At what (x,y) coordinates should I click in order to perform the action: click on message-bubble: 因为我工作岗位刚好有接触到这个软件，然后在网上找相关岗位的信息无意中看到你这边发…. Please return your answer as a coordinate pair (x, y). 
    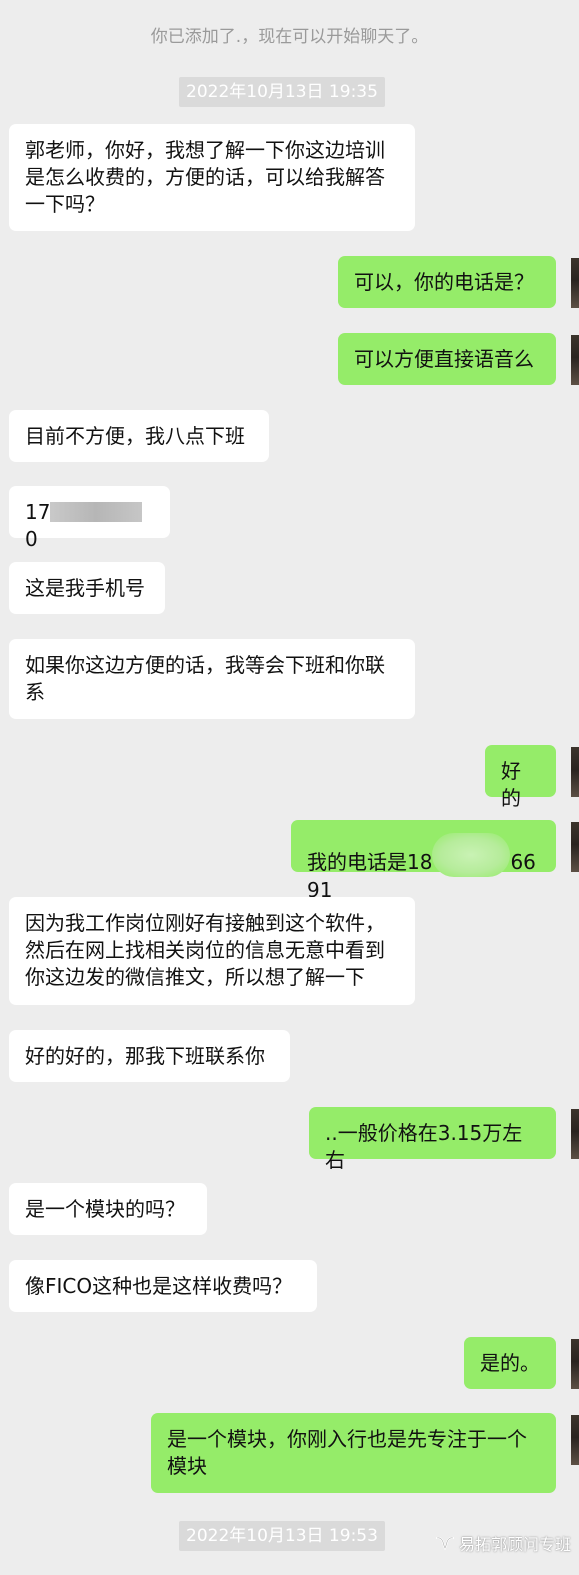
    Looking at the image, I should click on (212, 951).